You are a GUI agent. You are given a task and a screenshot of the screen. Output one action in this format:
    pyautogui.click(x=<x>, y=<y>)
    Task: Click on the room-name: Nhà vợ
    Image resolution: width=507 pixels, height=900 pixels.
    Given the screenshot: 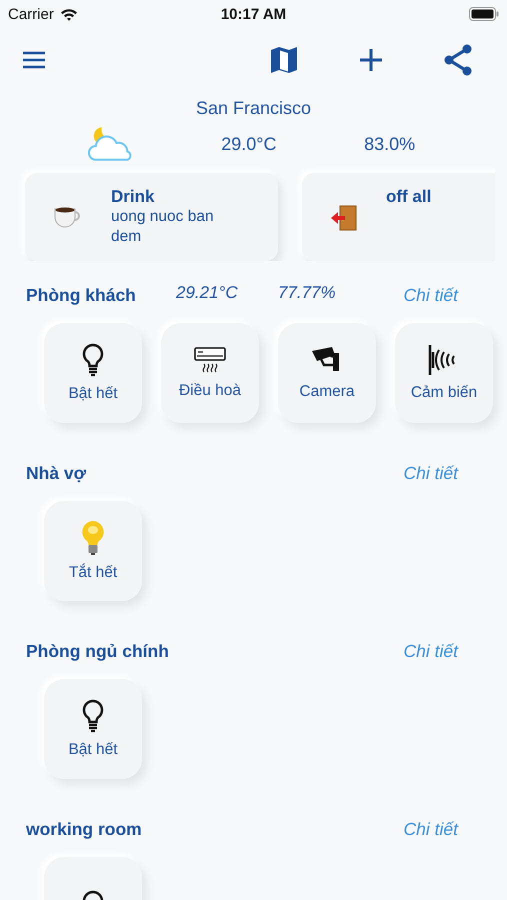 What is the action you would take?
    pyautogui.click(x=56, y=473)
    